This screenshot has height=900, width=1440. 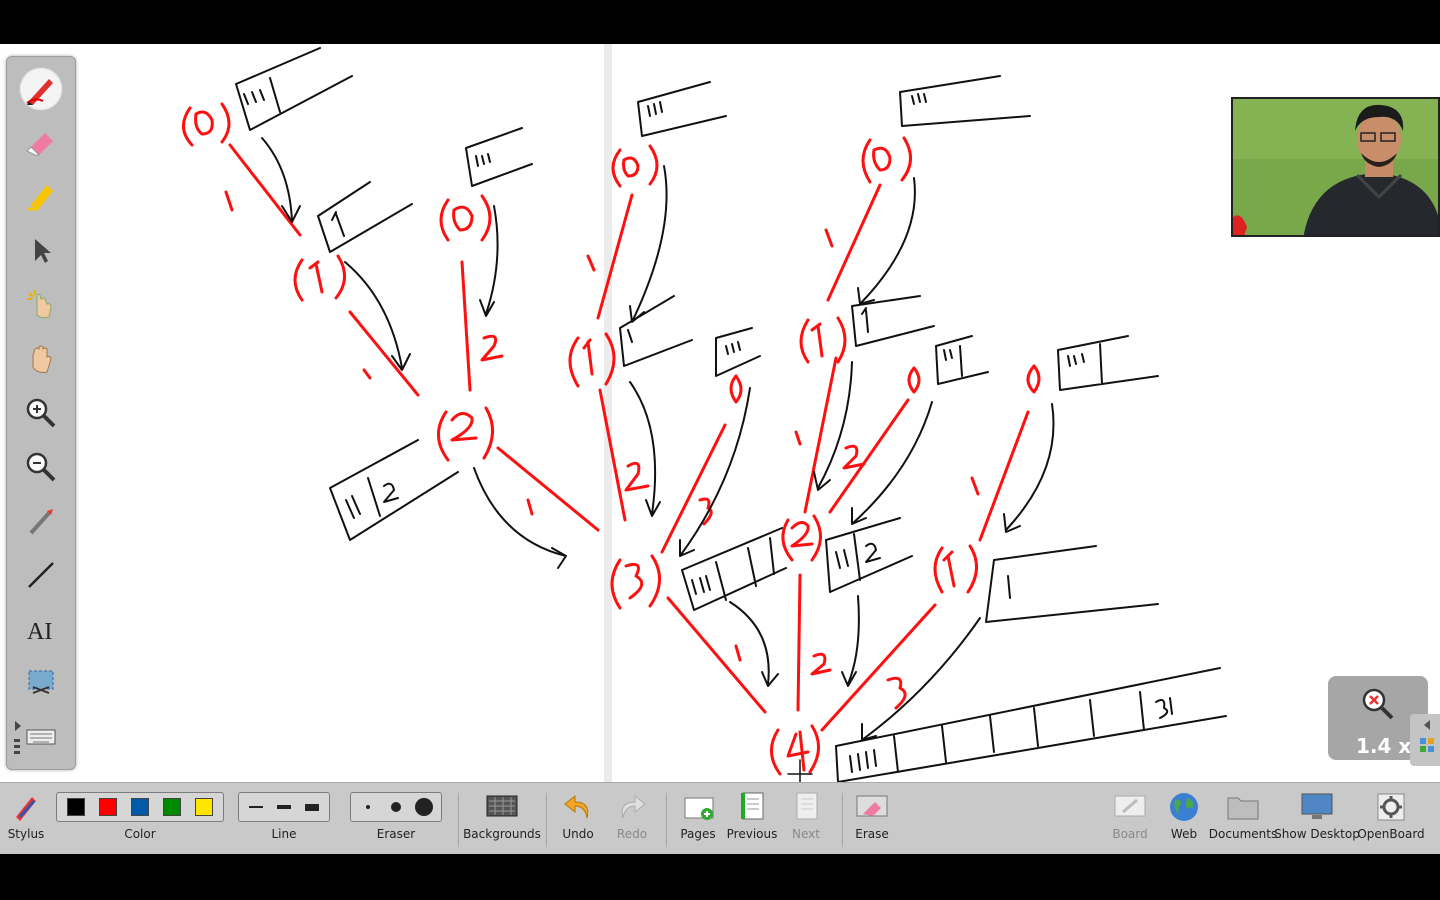 What do you see at coordinates (1335, 167) in the screenshot?
I see `webcam-video` at bounding box center [1335, 167].